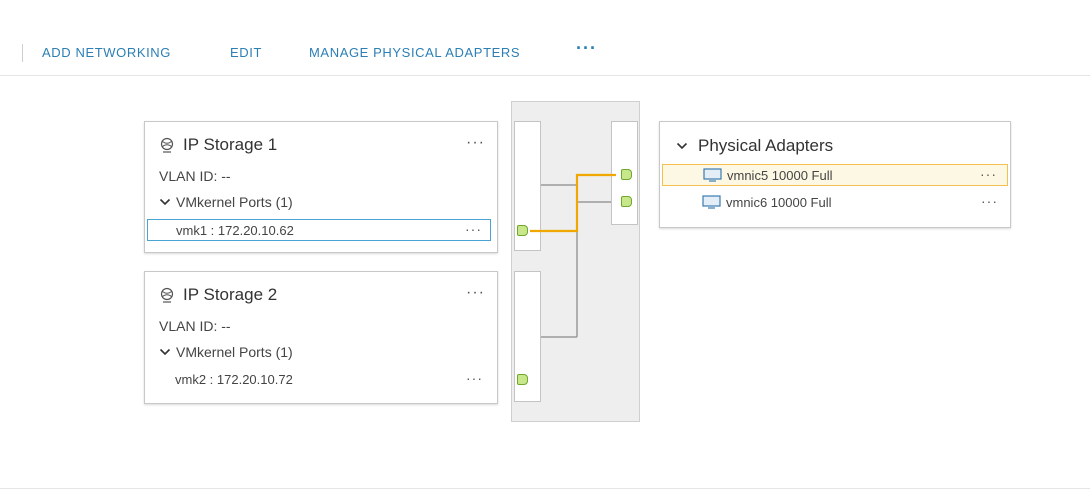 The height and width of the screenshot is (491, 1090). I want to click on bottom-divider, so click(545, 488).